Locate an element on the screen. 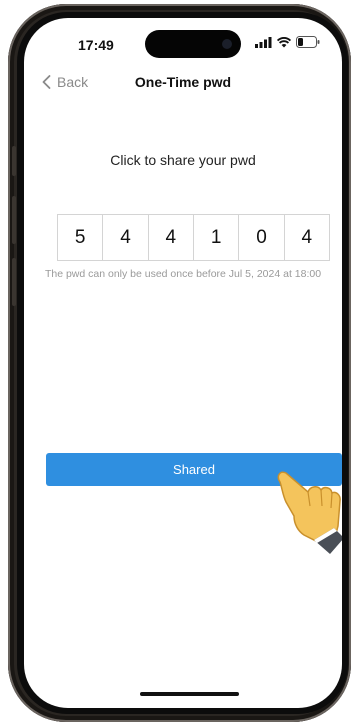  page-title: One-Time pwd is located at coordinates (183, 82).